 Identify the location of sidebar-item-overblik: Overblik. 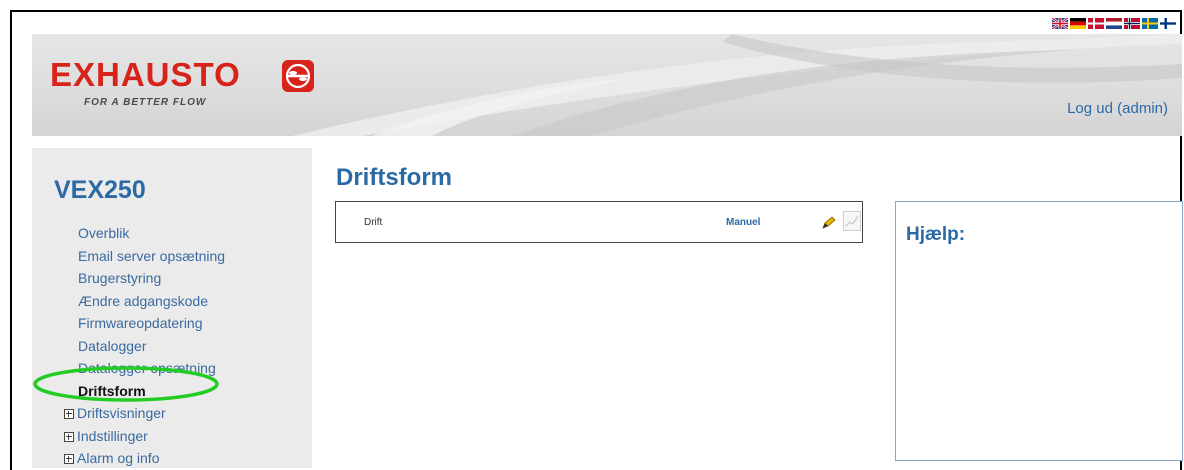
(151, 233).